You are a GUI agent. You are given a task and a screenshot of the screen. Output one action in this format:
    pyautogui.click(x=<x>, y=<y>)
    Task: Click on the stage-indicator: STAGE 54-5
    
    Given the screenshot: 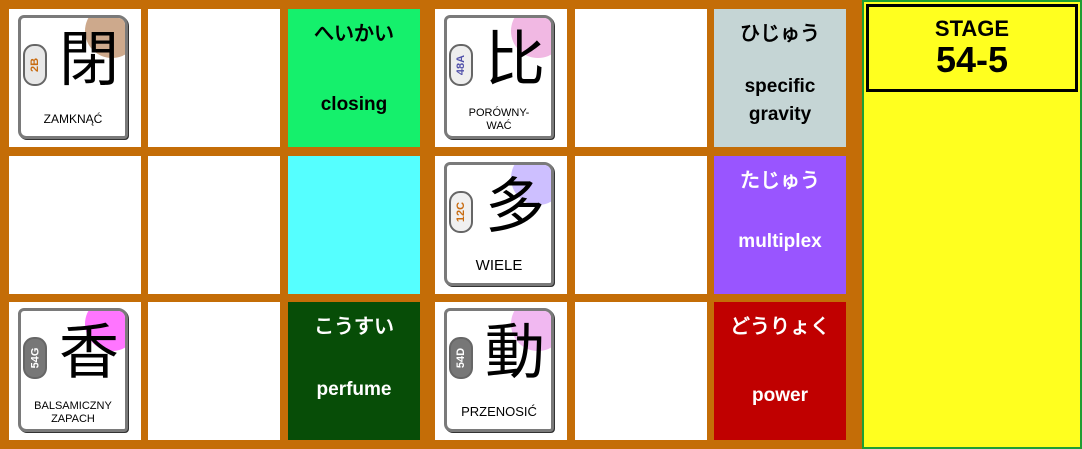 What is the action you would take?
    pyautogui.click(x=972, y=48)
    